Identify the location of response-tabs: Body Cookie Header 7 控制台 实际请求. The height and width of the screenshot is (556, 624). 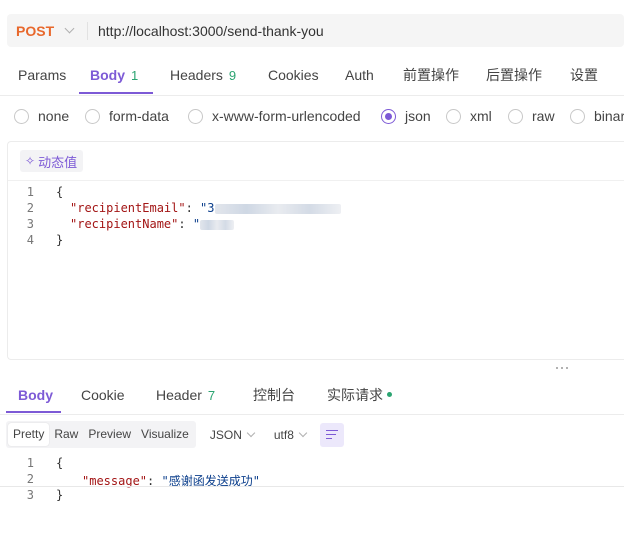
(312, 396).